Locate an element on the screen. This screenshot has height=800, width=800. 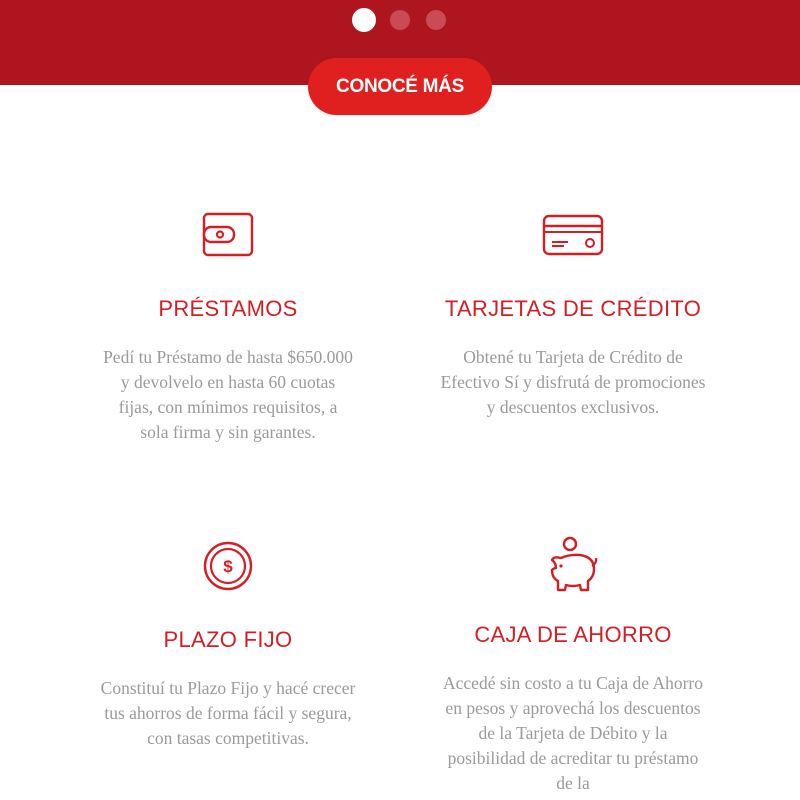
dollar-coin-icon: $ is located at coordinates (228, 566).